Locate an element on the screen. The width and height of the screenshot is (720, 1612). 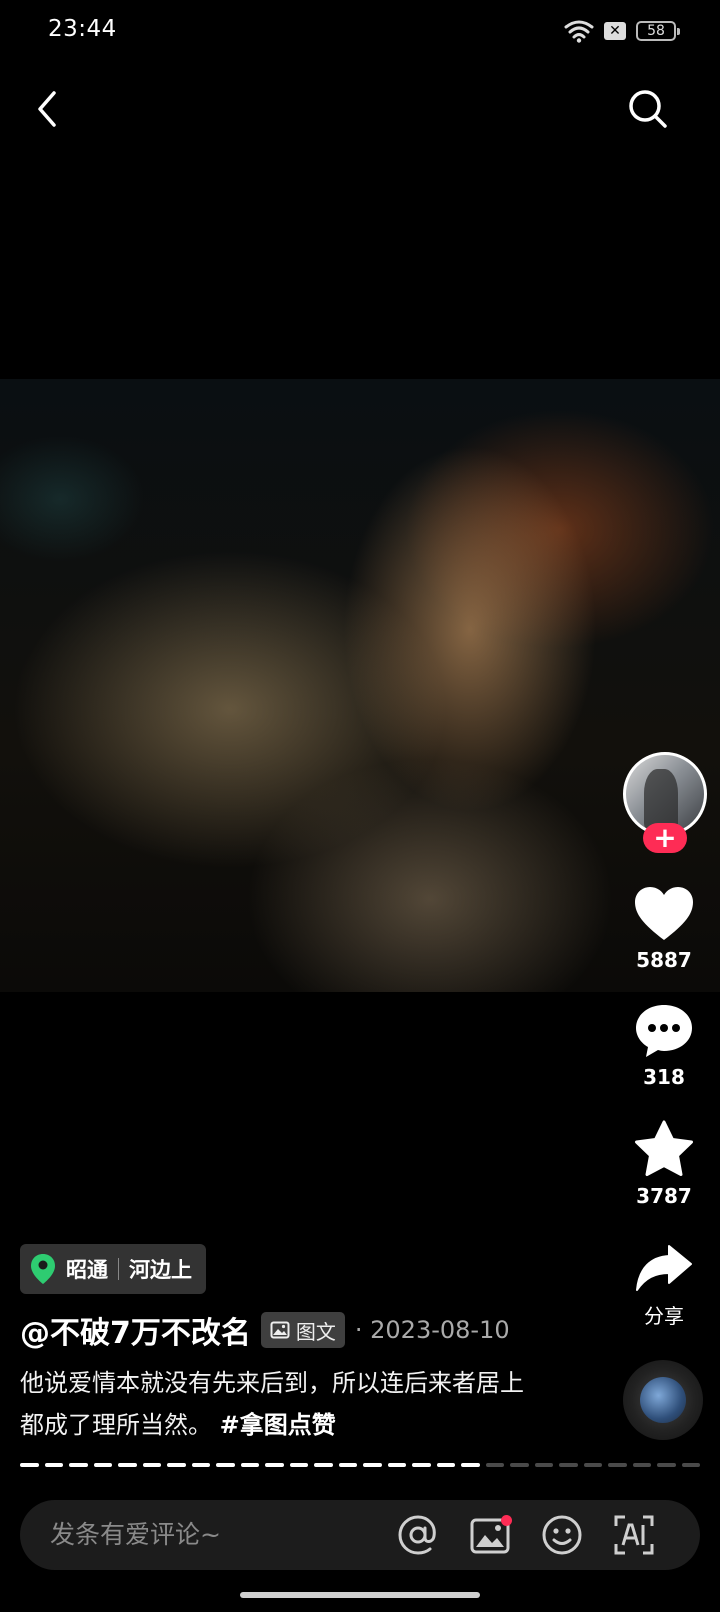
wifi-icon is located at coordinates (579, 31).